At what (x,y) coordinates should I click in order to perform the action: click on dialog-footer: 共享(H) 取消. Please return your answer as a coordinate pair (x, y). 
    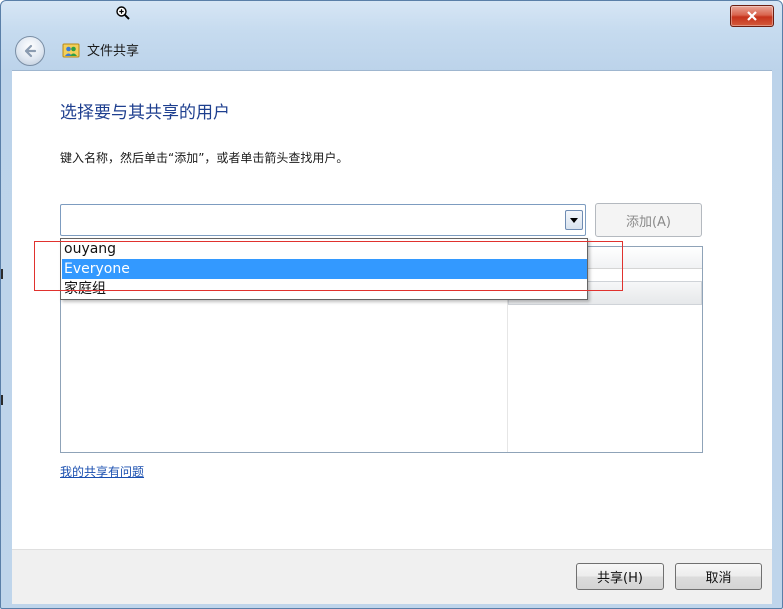
    Looking at the image, I should click on (392, 576).